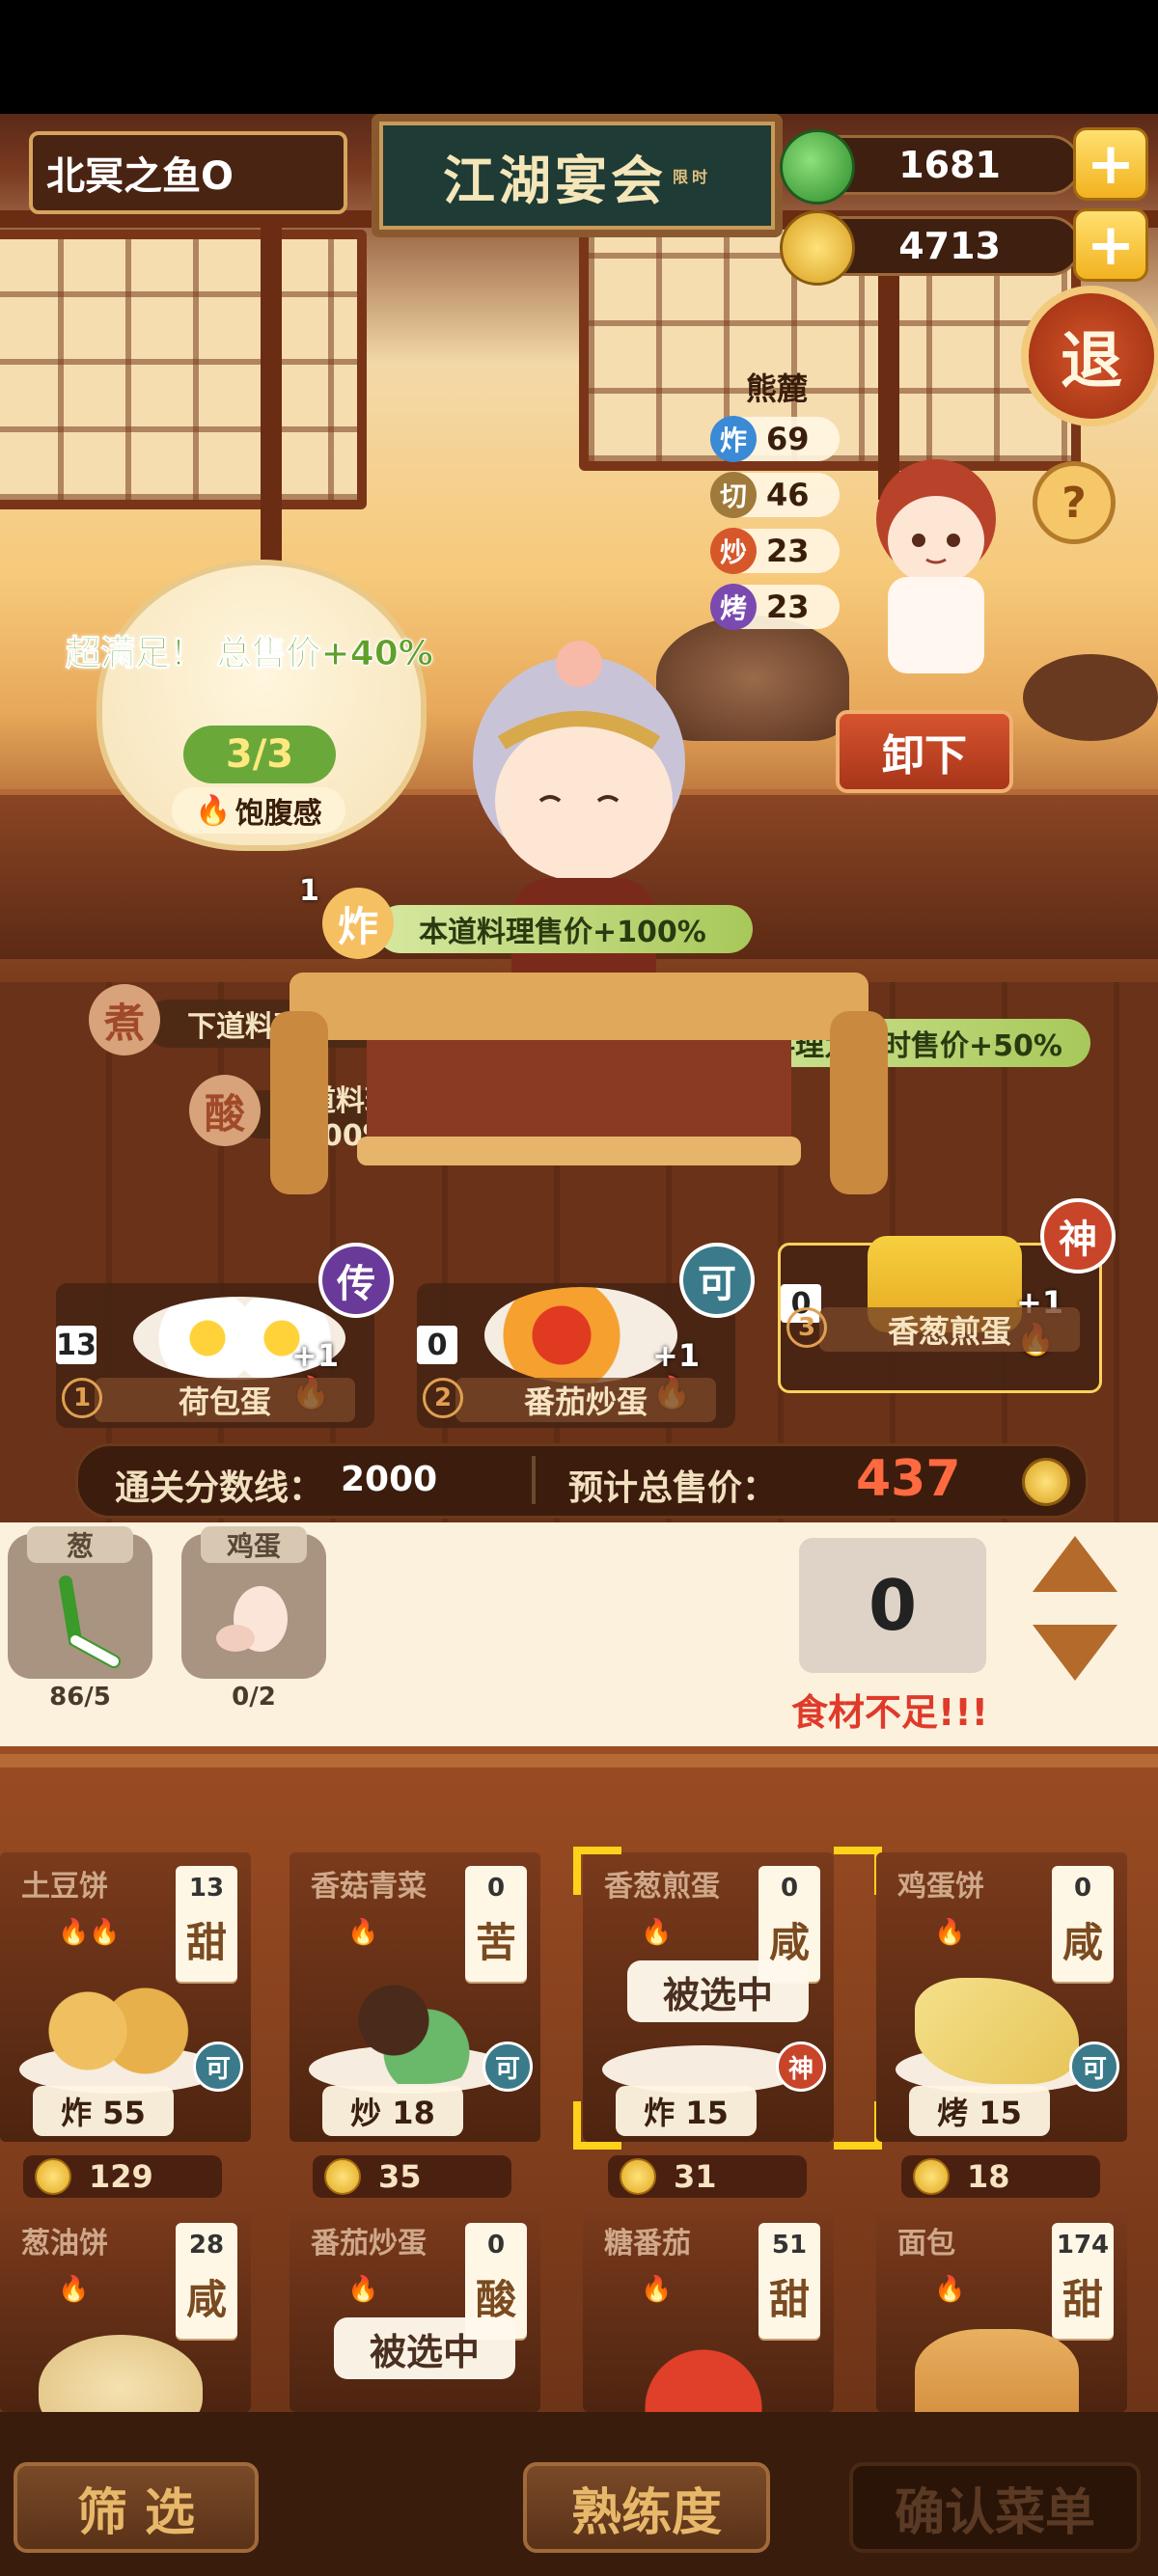 Image resolution: width=1158 pixels, height=2576 pixels. I want to click on dish-taste: 咸, so click(1082, 1943).